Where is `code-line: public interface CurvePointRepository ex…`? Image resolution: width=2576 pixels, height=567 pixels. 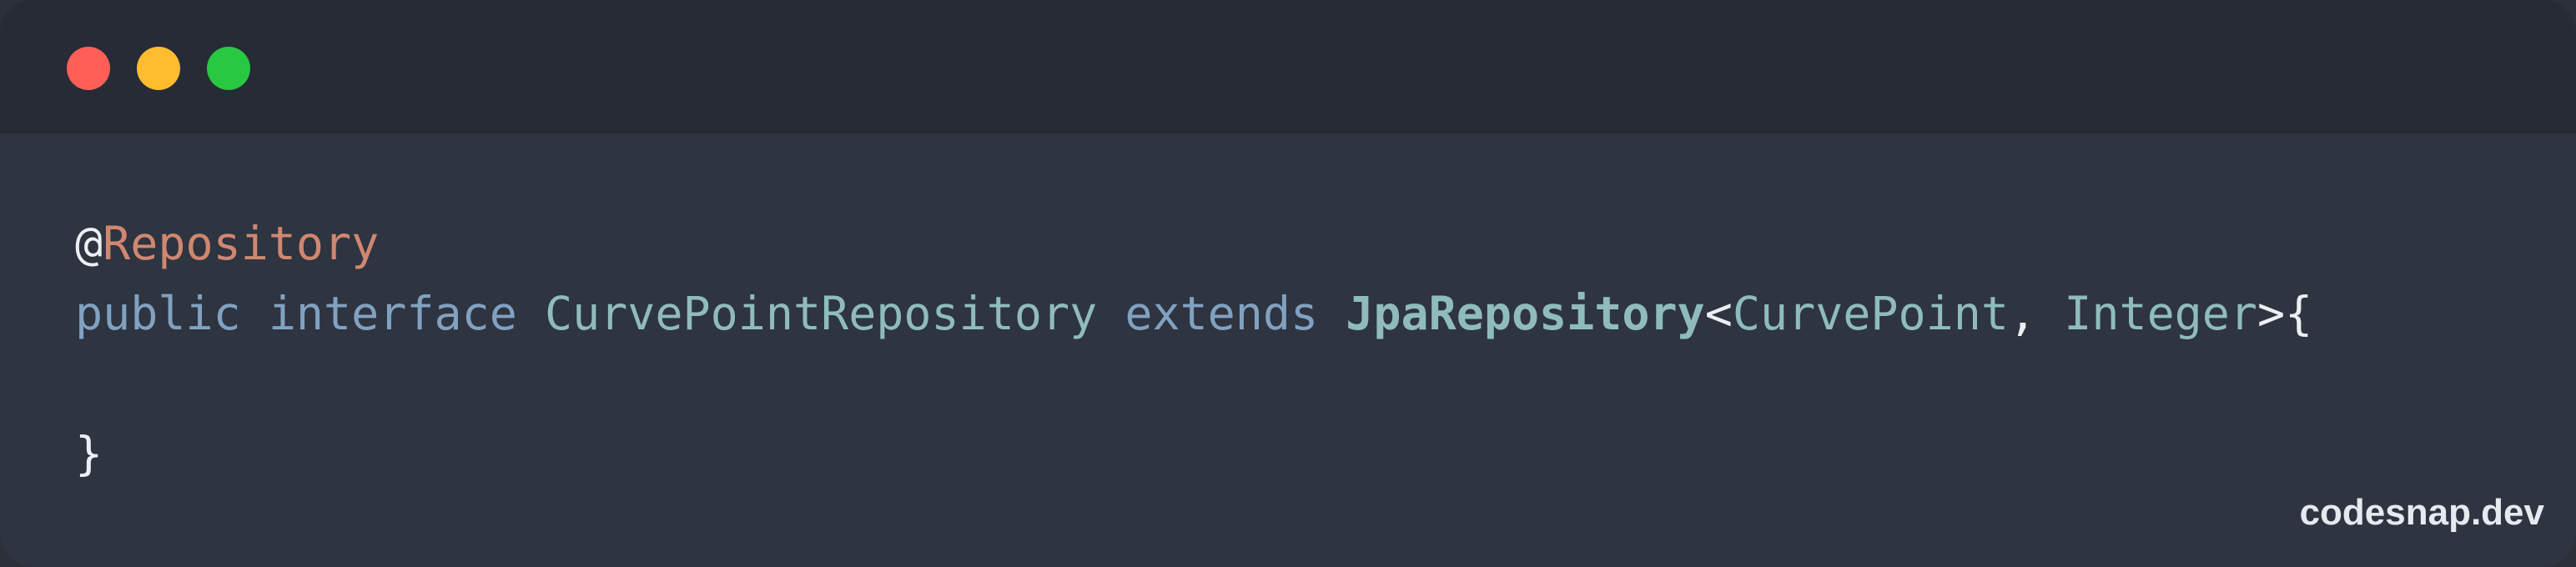 code-line: public interface CurvePointRepository ex… is located at coordinates (1193, 313).